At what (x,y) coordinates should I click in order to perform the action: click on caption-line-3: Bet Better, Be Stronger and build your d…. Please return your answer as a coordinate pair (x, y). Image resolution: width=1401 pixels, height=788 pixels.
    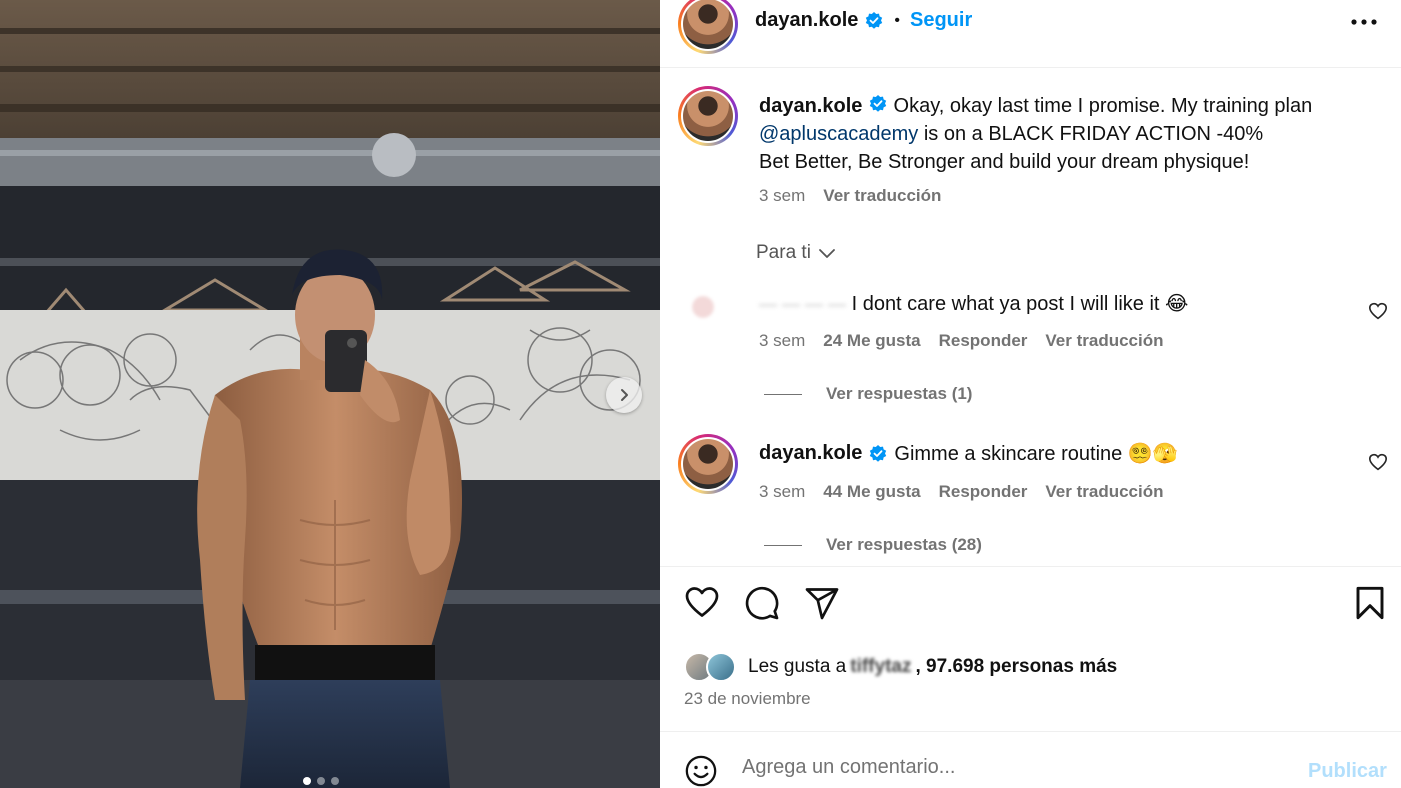
    Looking at the image, I should click on (1004, 162).